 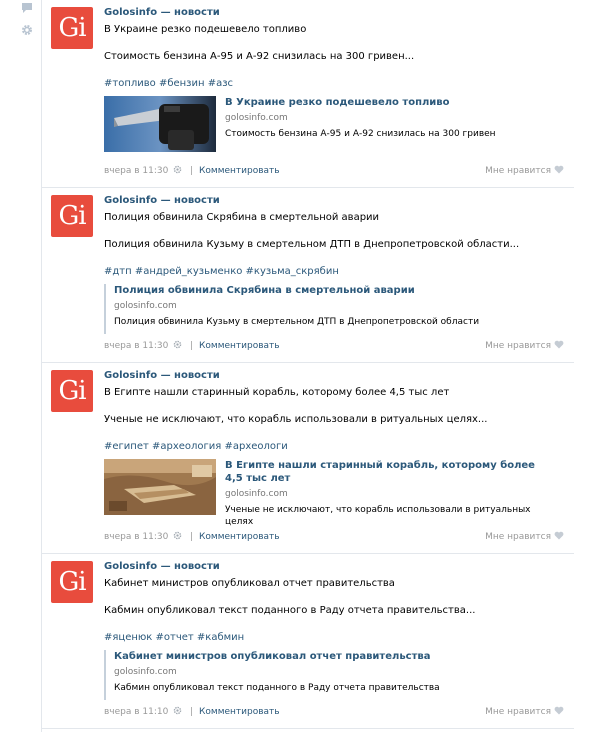 I want to click on post-hashtags: #яценюк #отчет #кабмин, so click(x=334, y=637).